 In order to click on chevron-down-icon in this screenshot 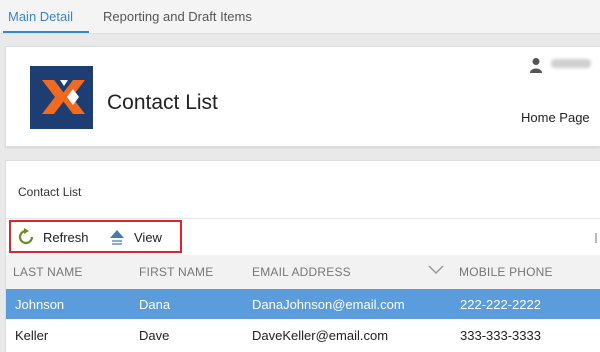, I will do `click(436, 269)`.